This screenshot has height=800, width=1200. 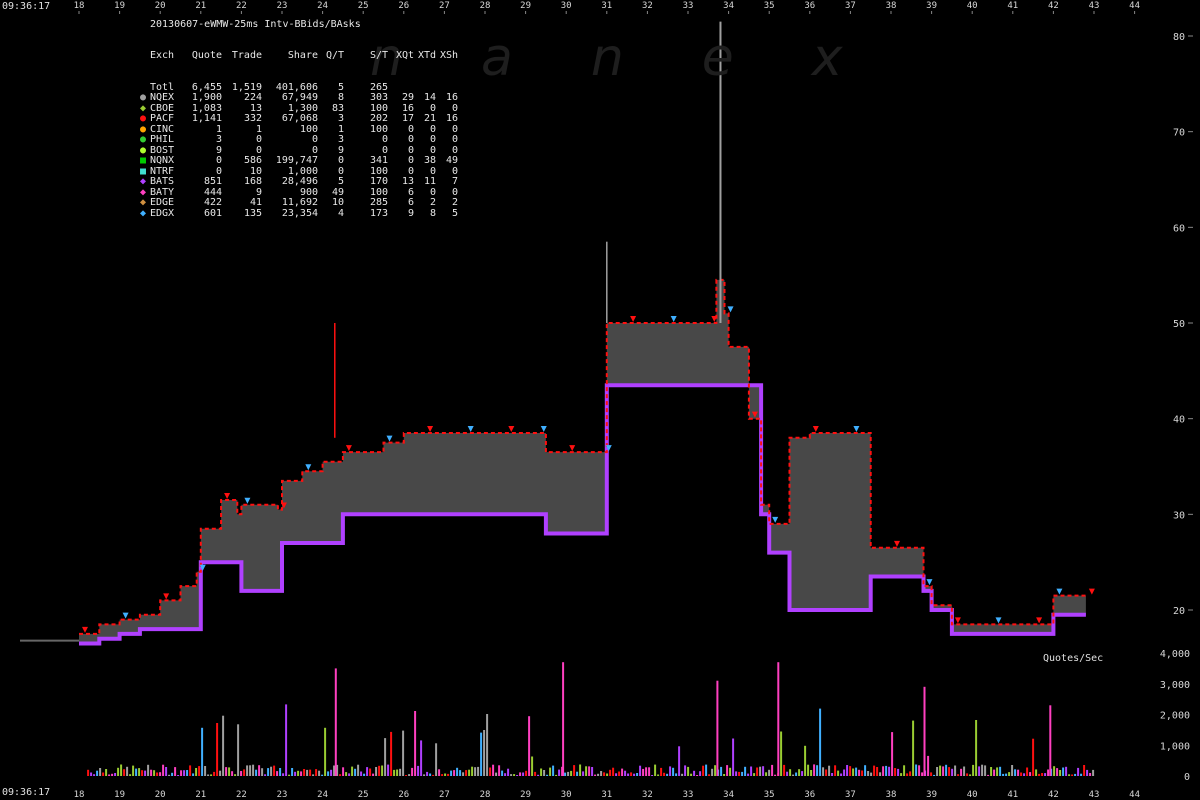 What do you see at coordinates (79, 795) in the screenshot?
I see `x-tick-label-bottom: 18` at bounding box center [79, 795].